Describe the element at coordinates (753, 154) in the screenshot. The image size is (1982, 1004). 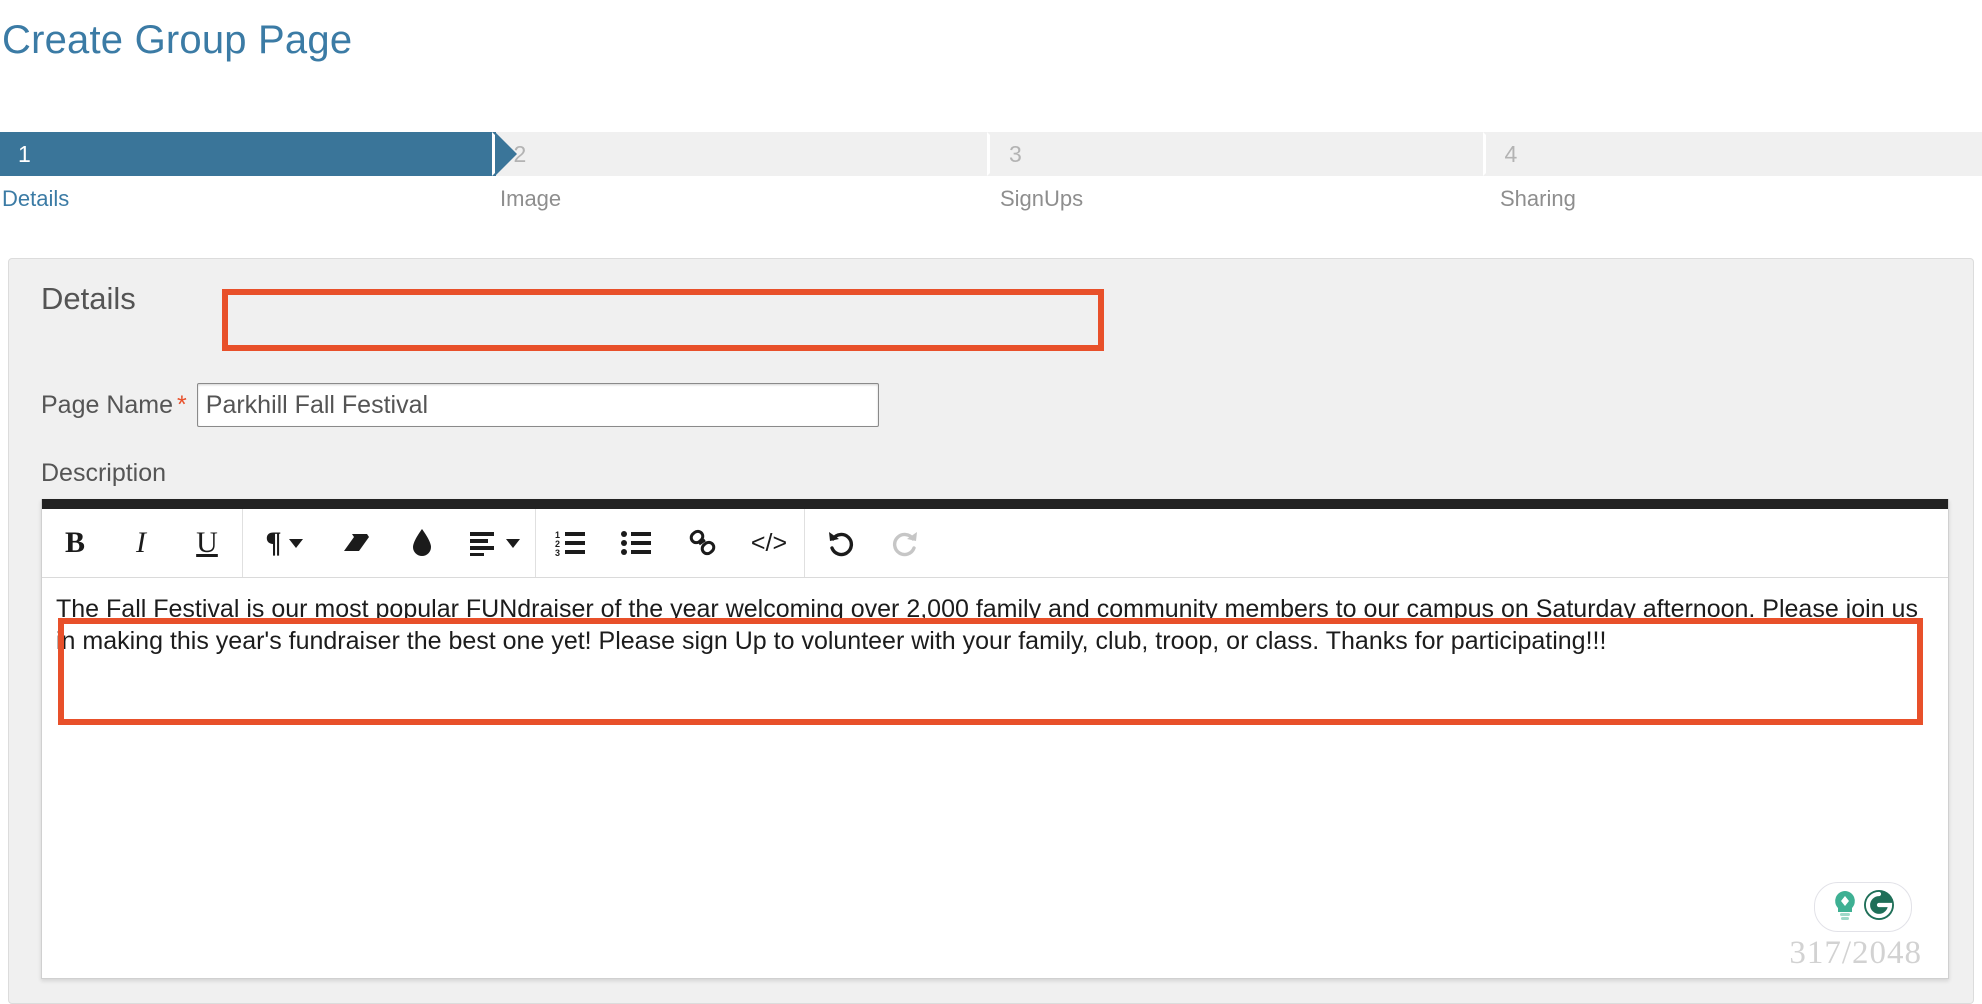
I see `wizard-step-2: 2` at that location.